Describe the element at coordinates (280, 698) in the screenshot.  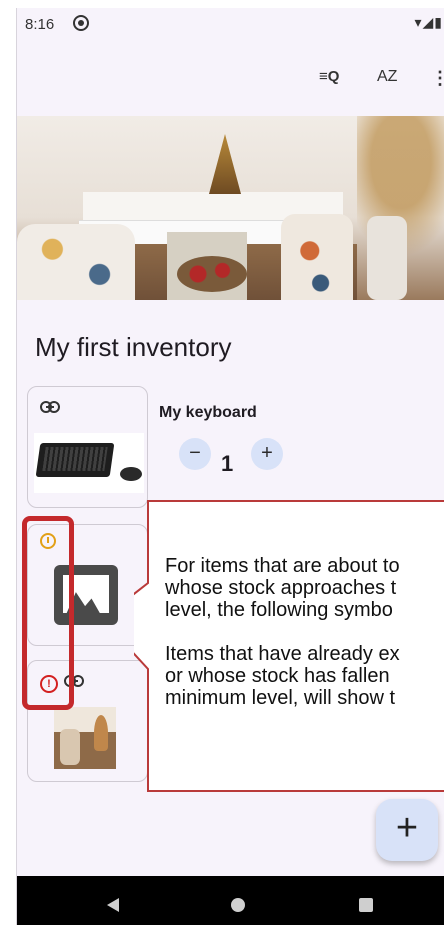
I see `callout-line: minimum level, will show t` at that location.